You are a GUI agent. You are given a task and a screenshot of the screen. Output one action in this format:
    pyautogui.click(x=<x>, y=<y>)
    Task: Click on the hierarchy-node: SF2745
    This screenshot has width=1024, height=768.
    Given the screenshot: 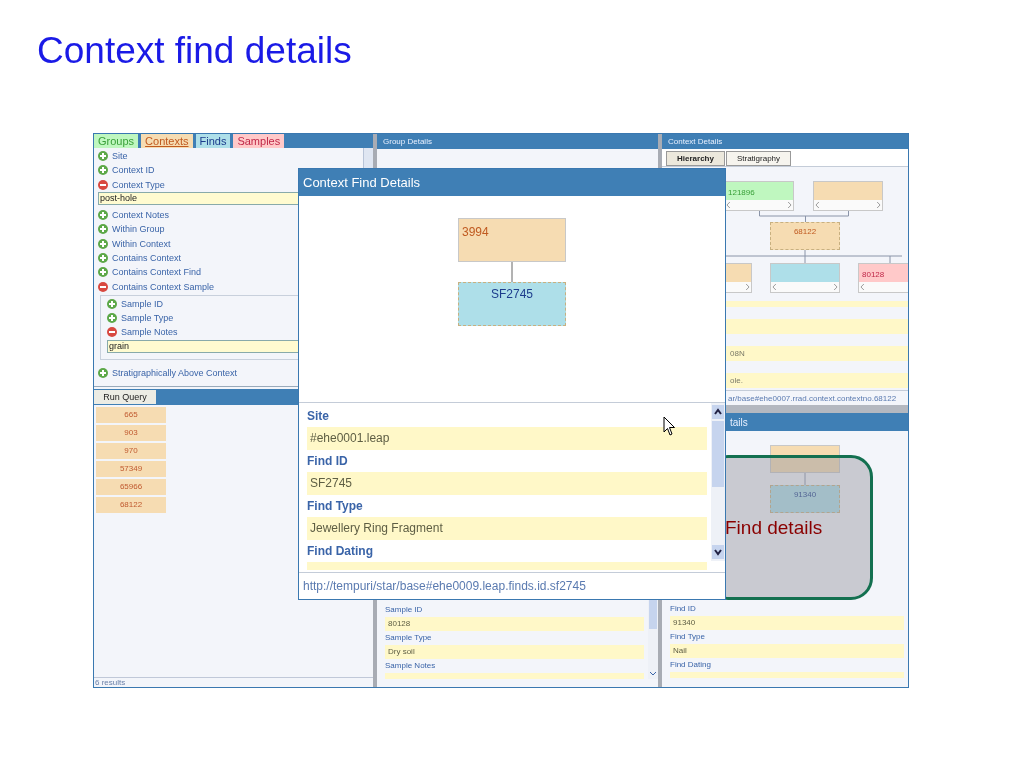 What is the action you would take?
    pyautogui.click(x=512, y=303)
    